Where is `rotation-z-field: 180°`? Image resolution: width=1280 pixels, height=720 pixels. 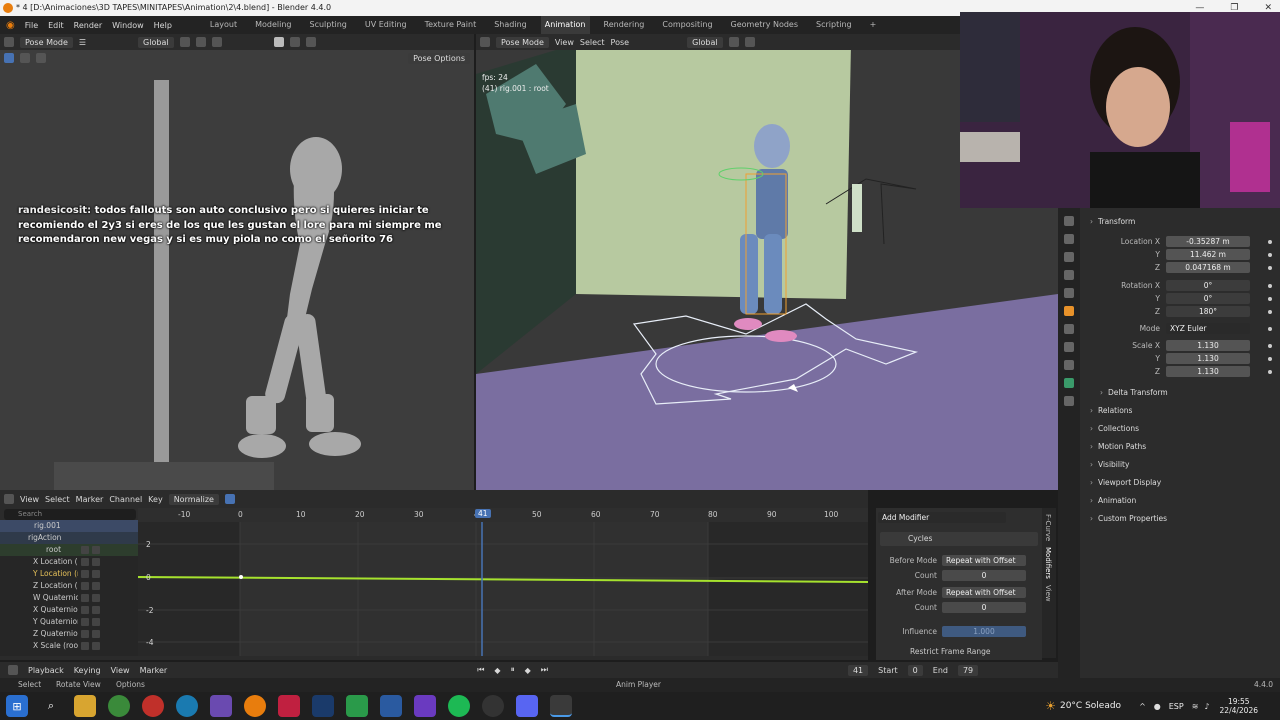 rotation-z-field: 180° is located at coordinates (1208, 311).